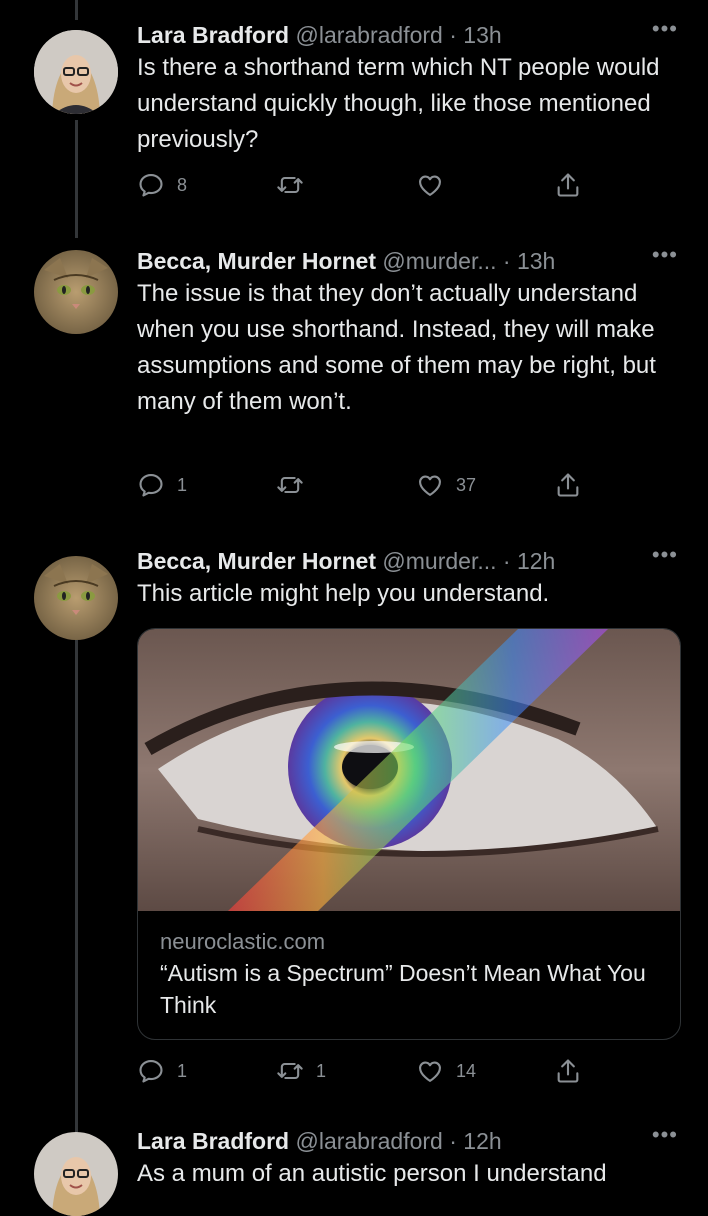 The height and width of the screenshot is (1216, 708). What do you see at coordinates (446, 1071) in the screenshot?
I see `like-button: 14` at bounding box center [446, 1071].